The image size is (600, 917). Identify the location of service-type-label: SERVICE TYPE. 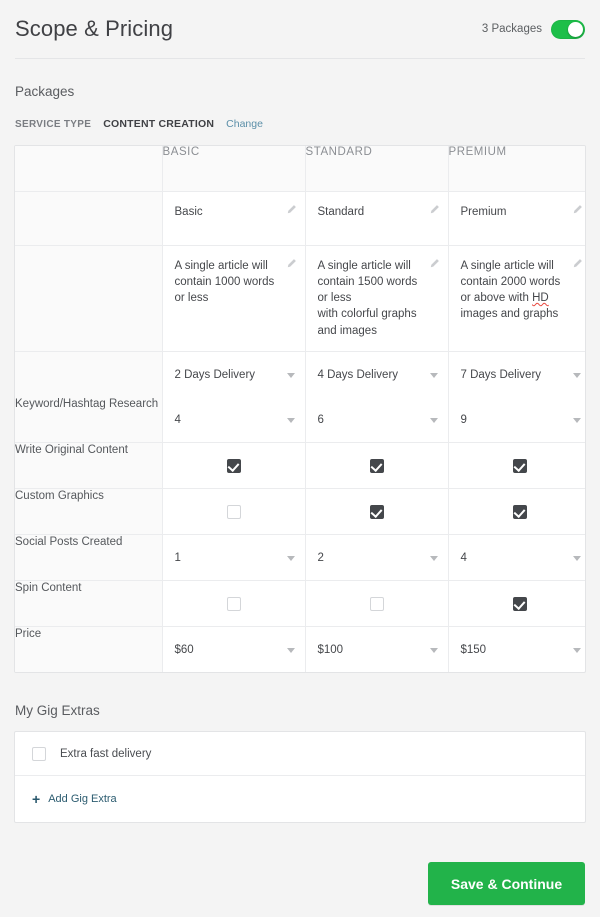
(53, 124).